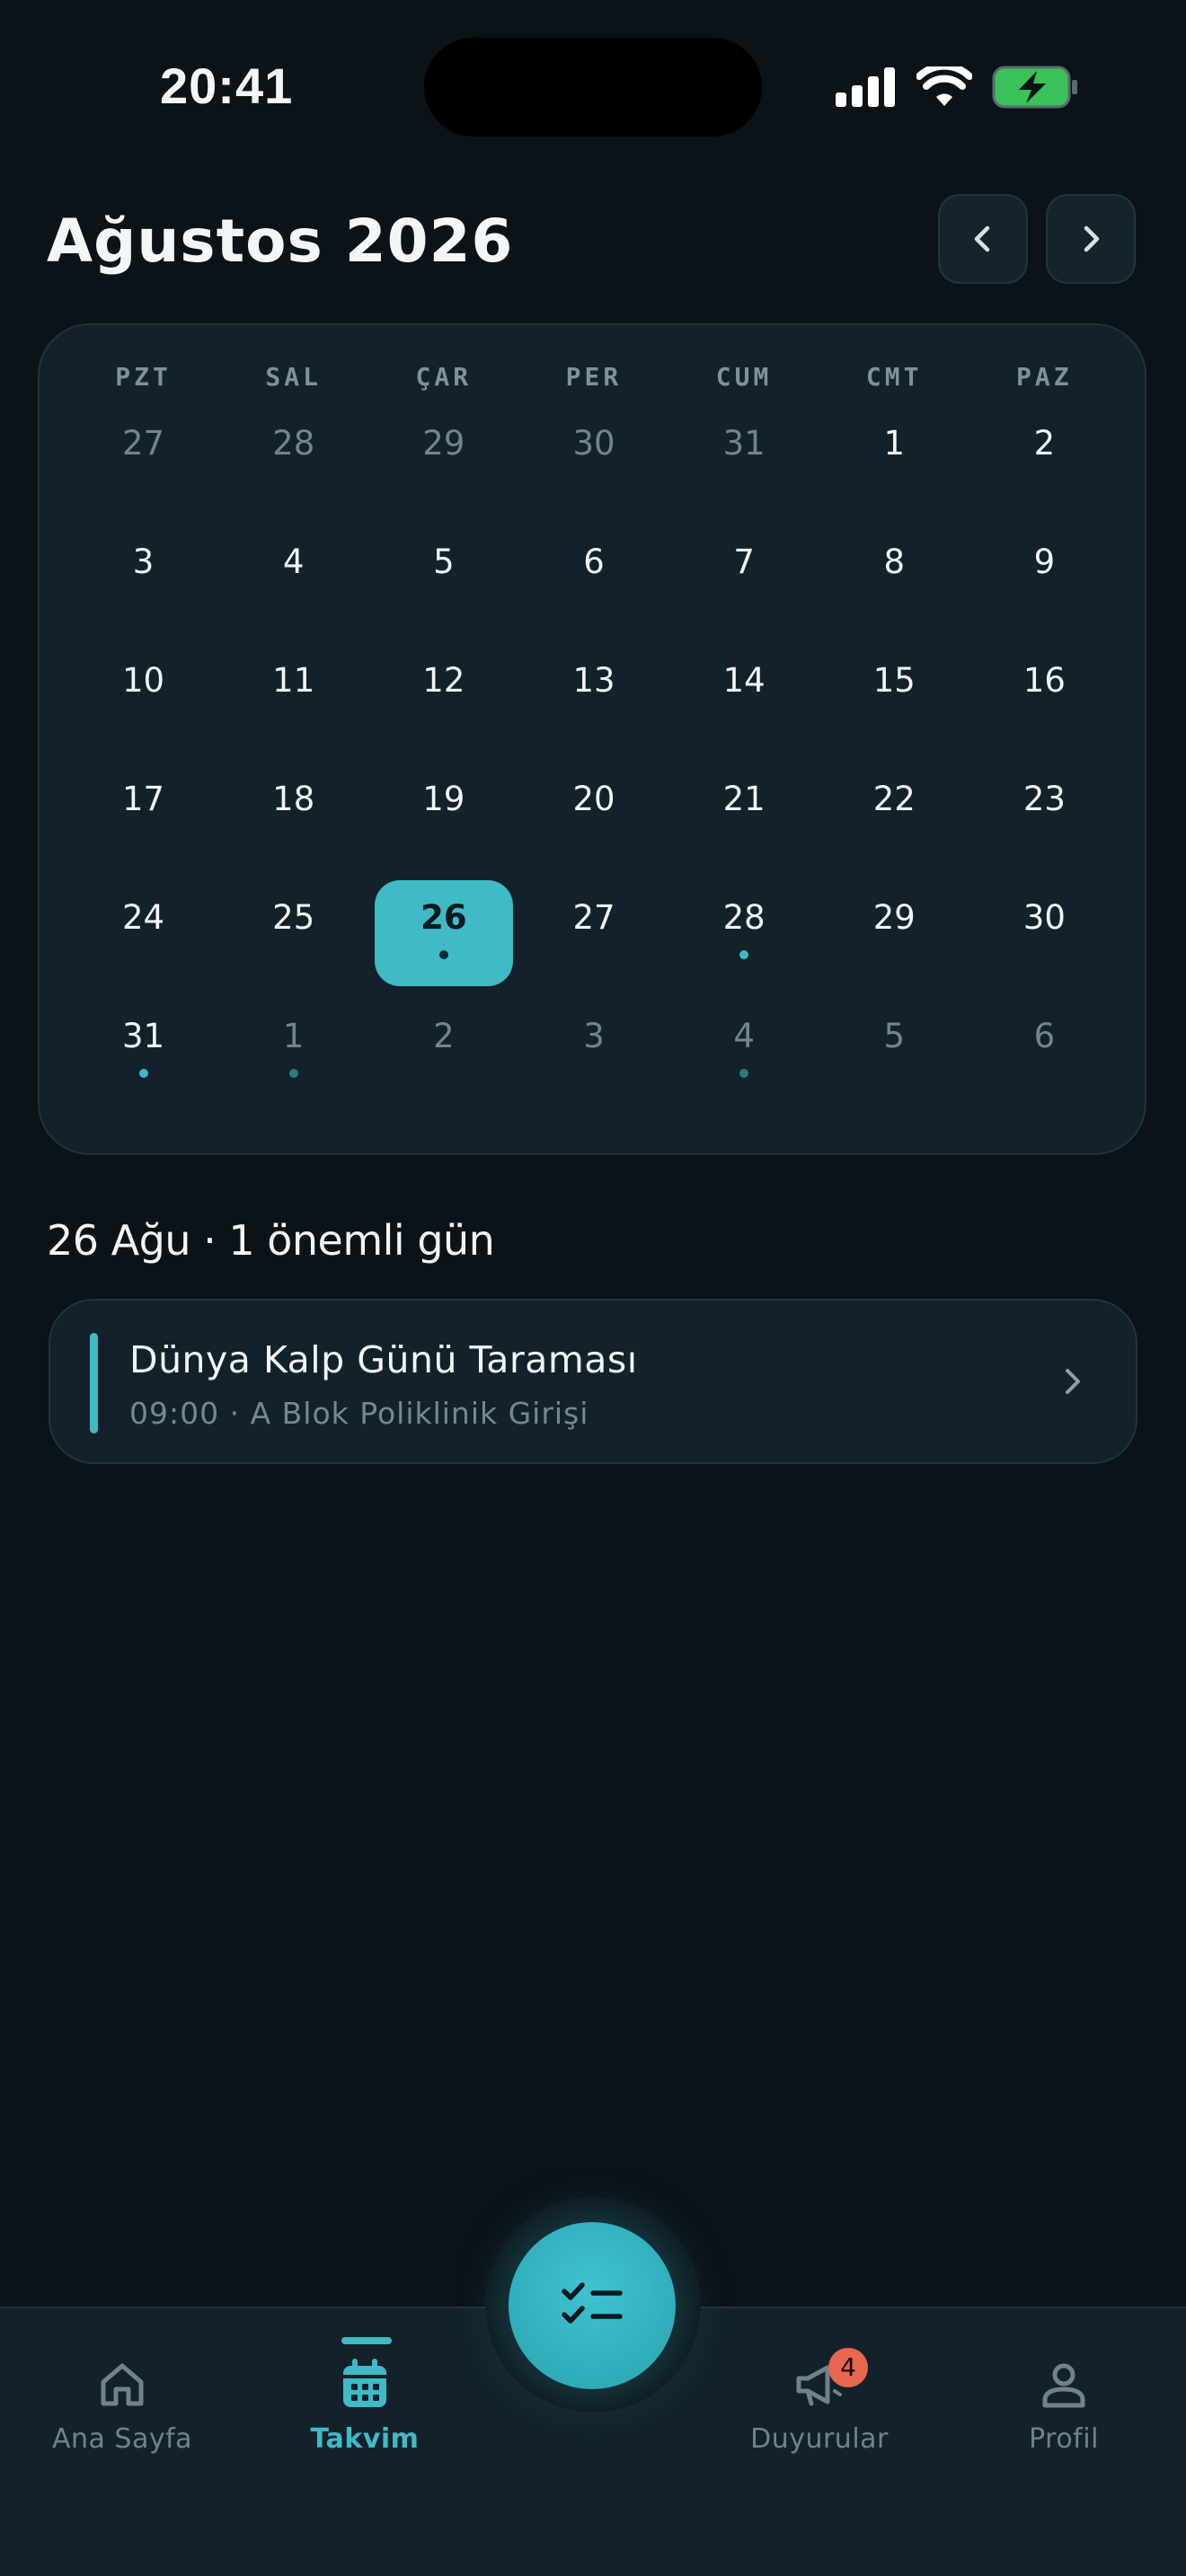 The height and width of the screenshot is (2576, 1186). I want to click on day-cell: 5, so click(894, 1052).